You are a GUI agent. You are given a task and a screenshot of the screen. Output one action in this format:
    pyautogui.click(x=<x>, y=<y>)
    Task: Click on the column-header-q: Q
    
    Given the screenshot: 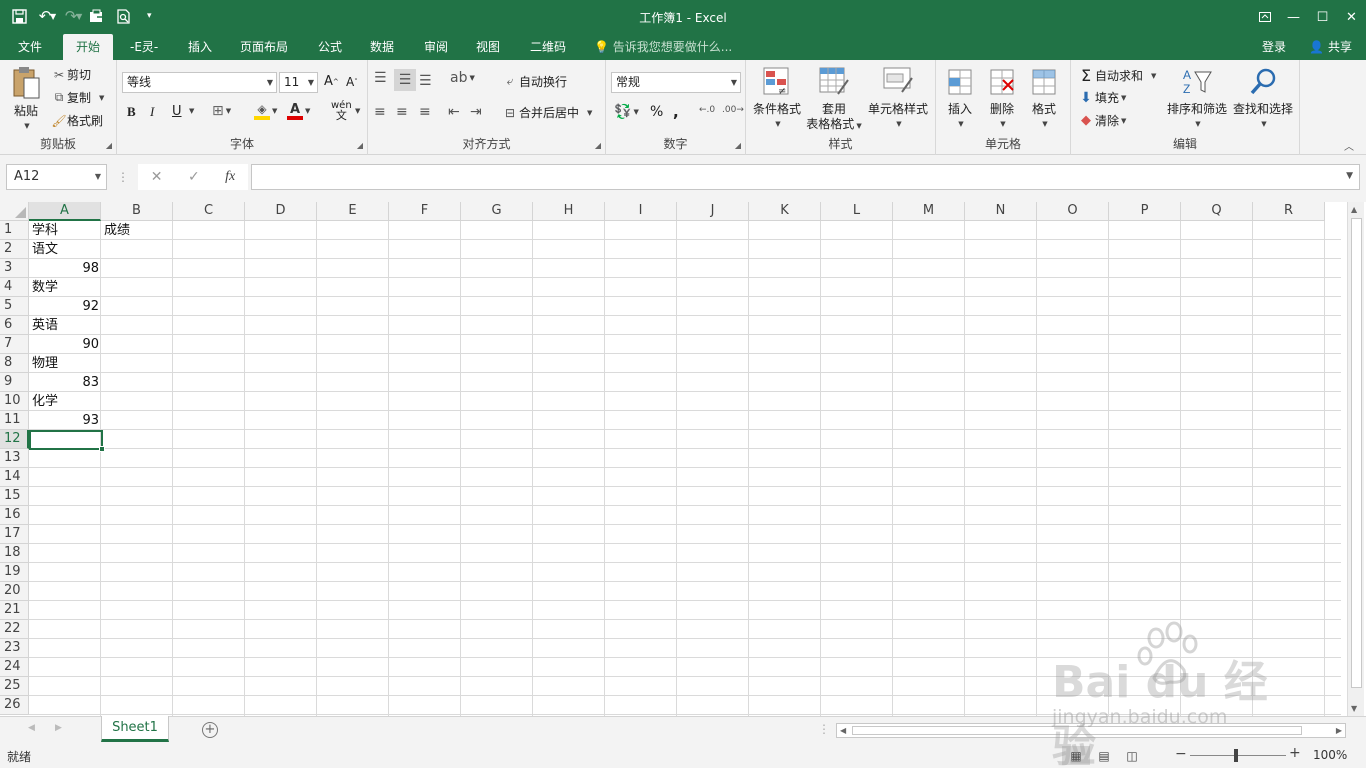 What is the action you would take?
    pyautogui.click(x=1217, y=211)
    